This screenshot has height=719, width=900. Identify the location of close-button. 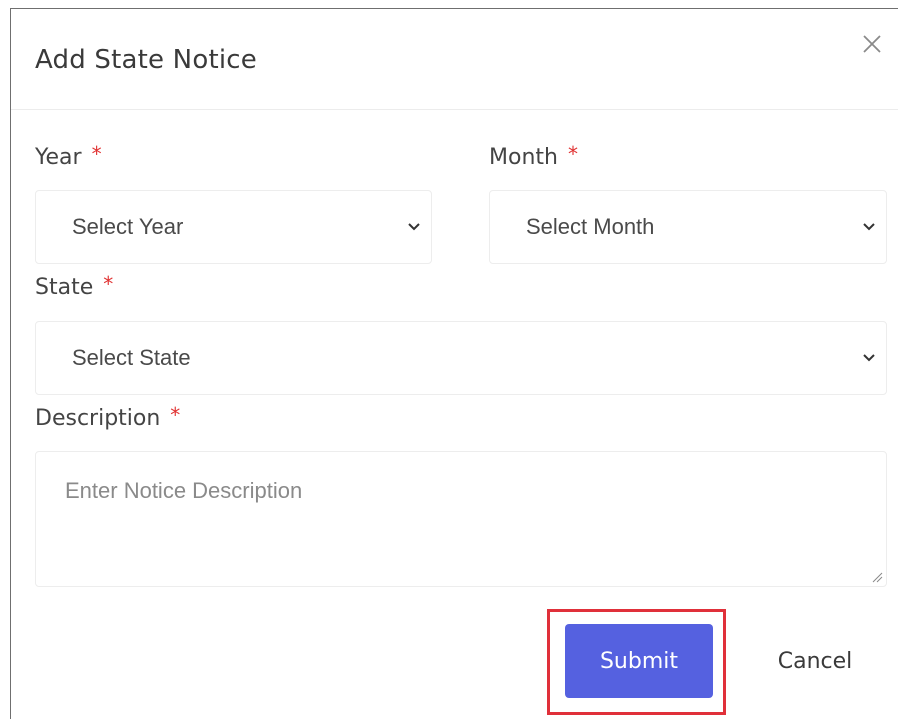
(872, 44).